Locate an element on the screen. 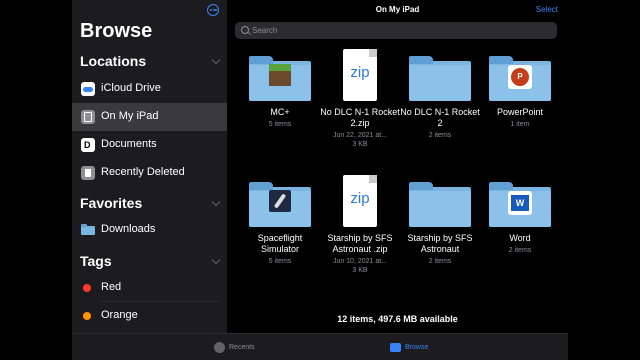  file-item-word: W Word 2 items is located at coordinates (520, 218).